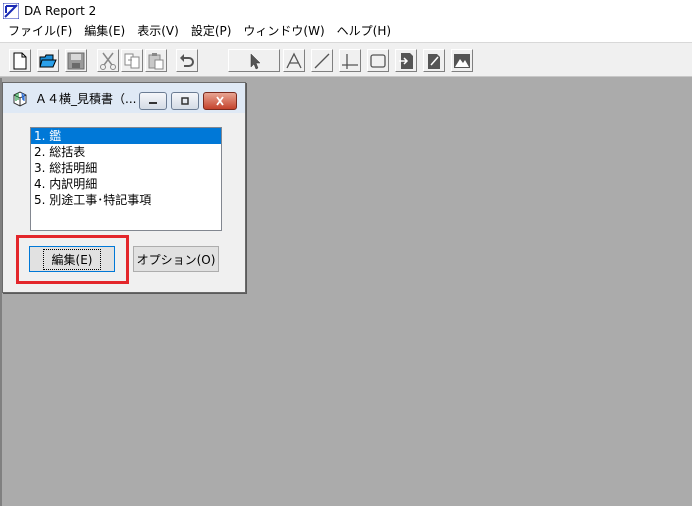  Describe the element at coordinates (158, 31) in the screenshot. I see `menu-view: 表示(V)` at that location.